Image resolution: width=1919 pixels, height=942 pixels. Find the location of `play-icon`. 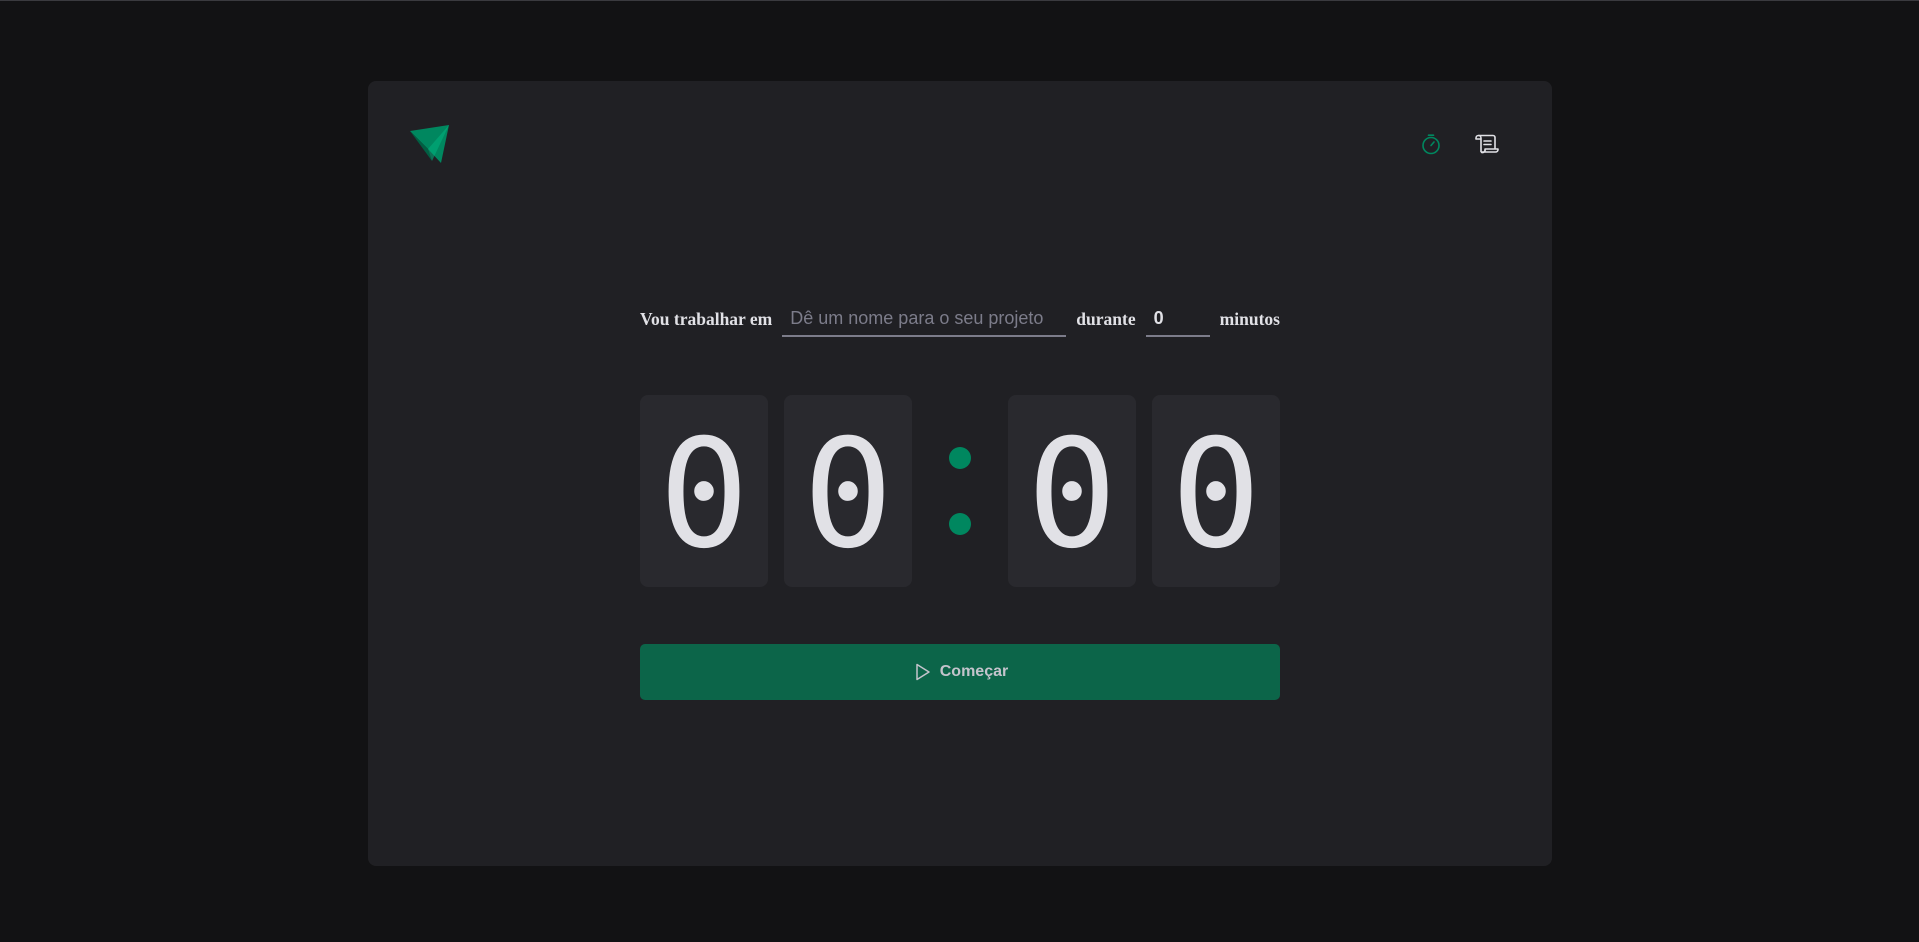

play-icon is located at coordinates (923, 672).